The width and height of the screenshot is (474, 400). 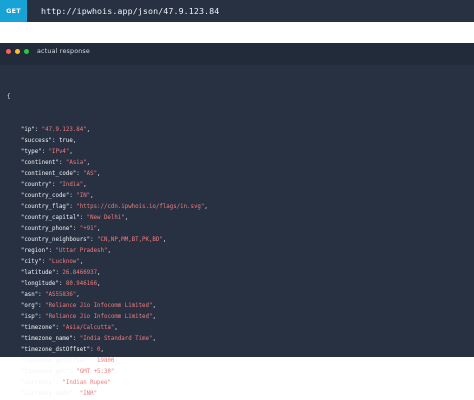 I want to click on json-value: "INR", so click(x=88, y=394).